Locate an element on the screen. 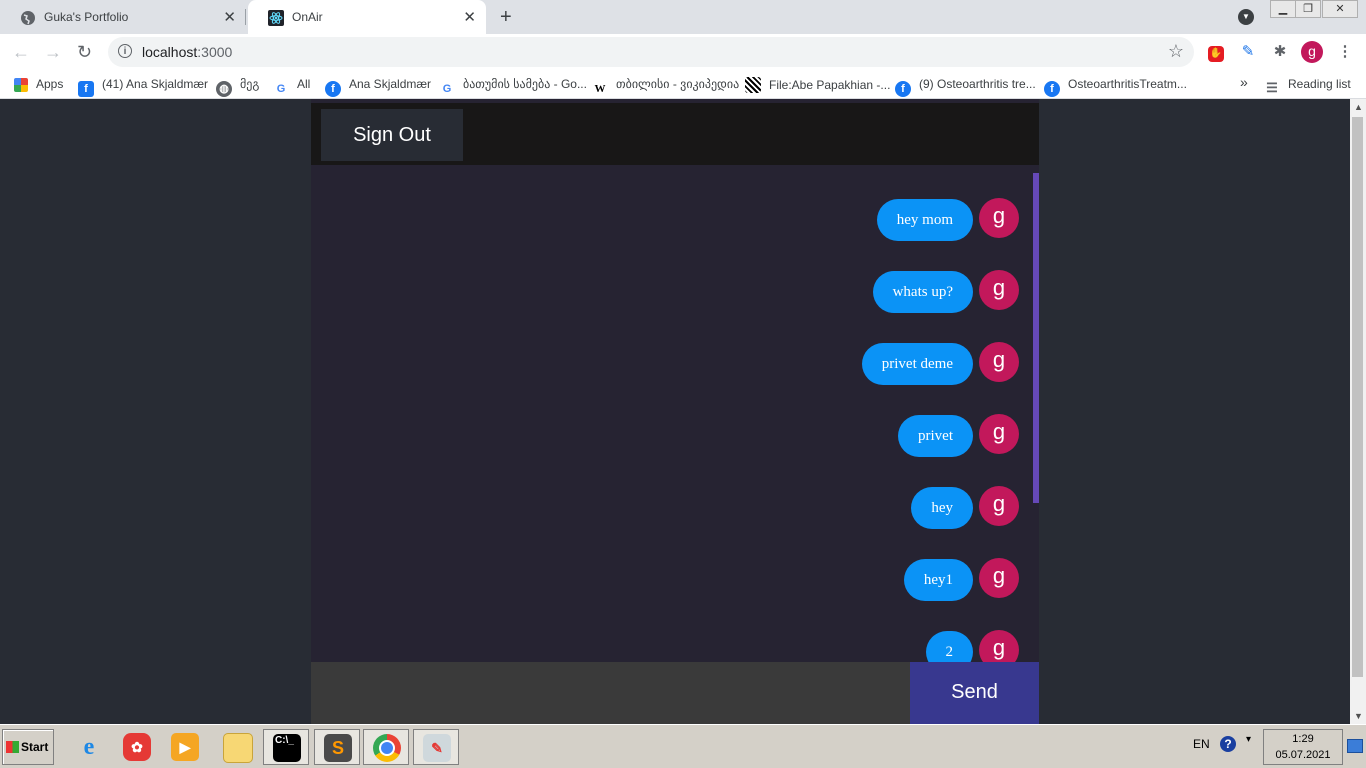 The width and height of the screenshot is (1366, 768). url-port: :3000 is located at coordinates (215, 52).